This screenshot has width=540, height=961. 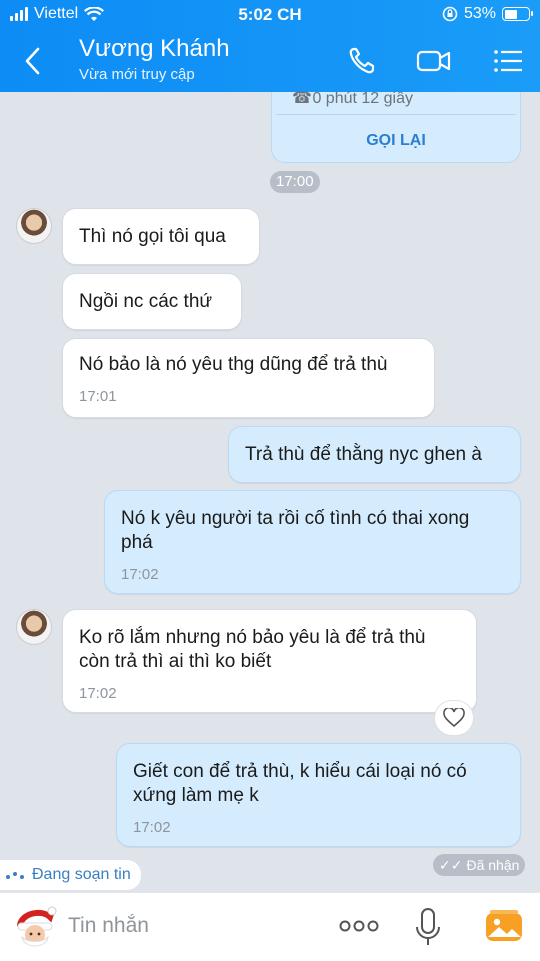 What do you see at coordinates (479, 13) in the screenshot?
I see `battery-percent: 53%` at bounding box center [479, 13].